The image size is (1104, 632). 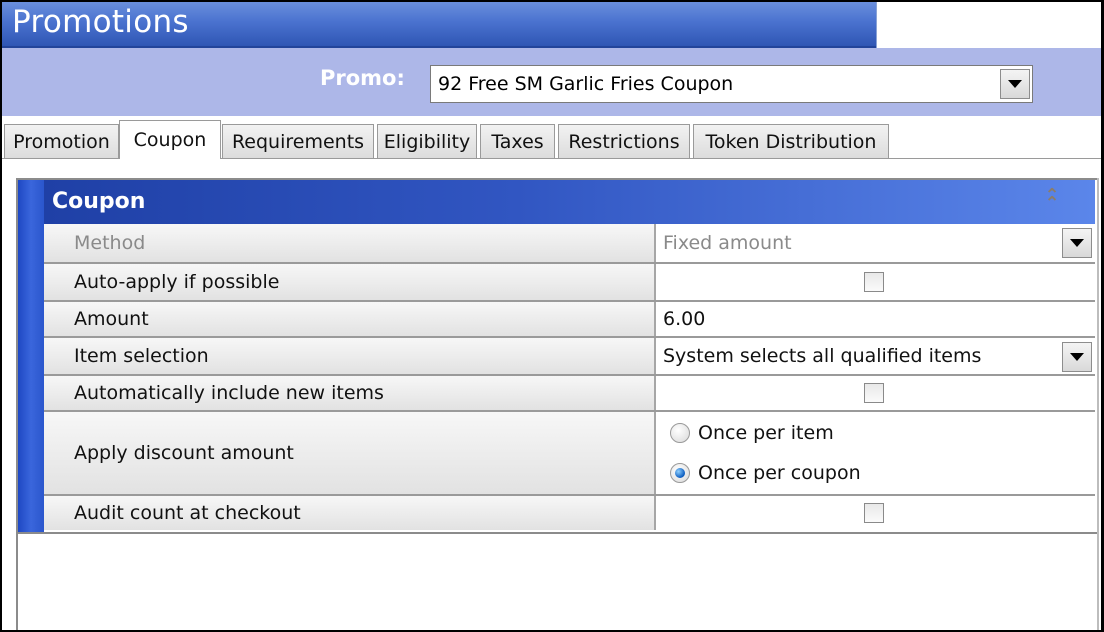 I want to click on promo-label: Promo:, so click(x=362, y=78).